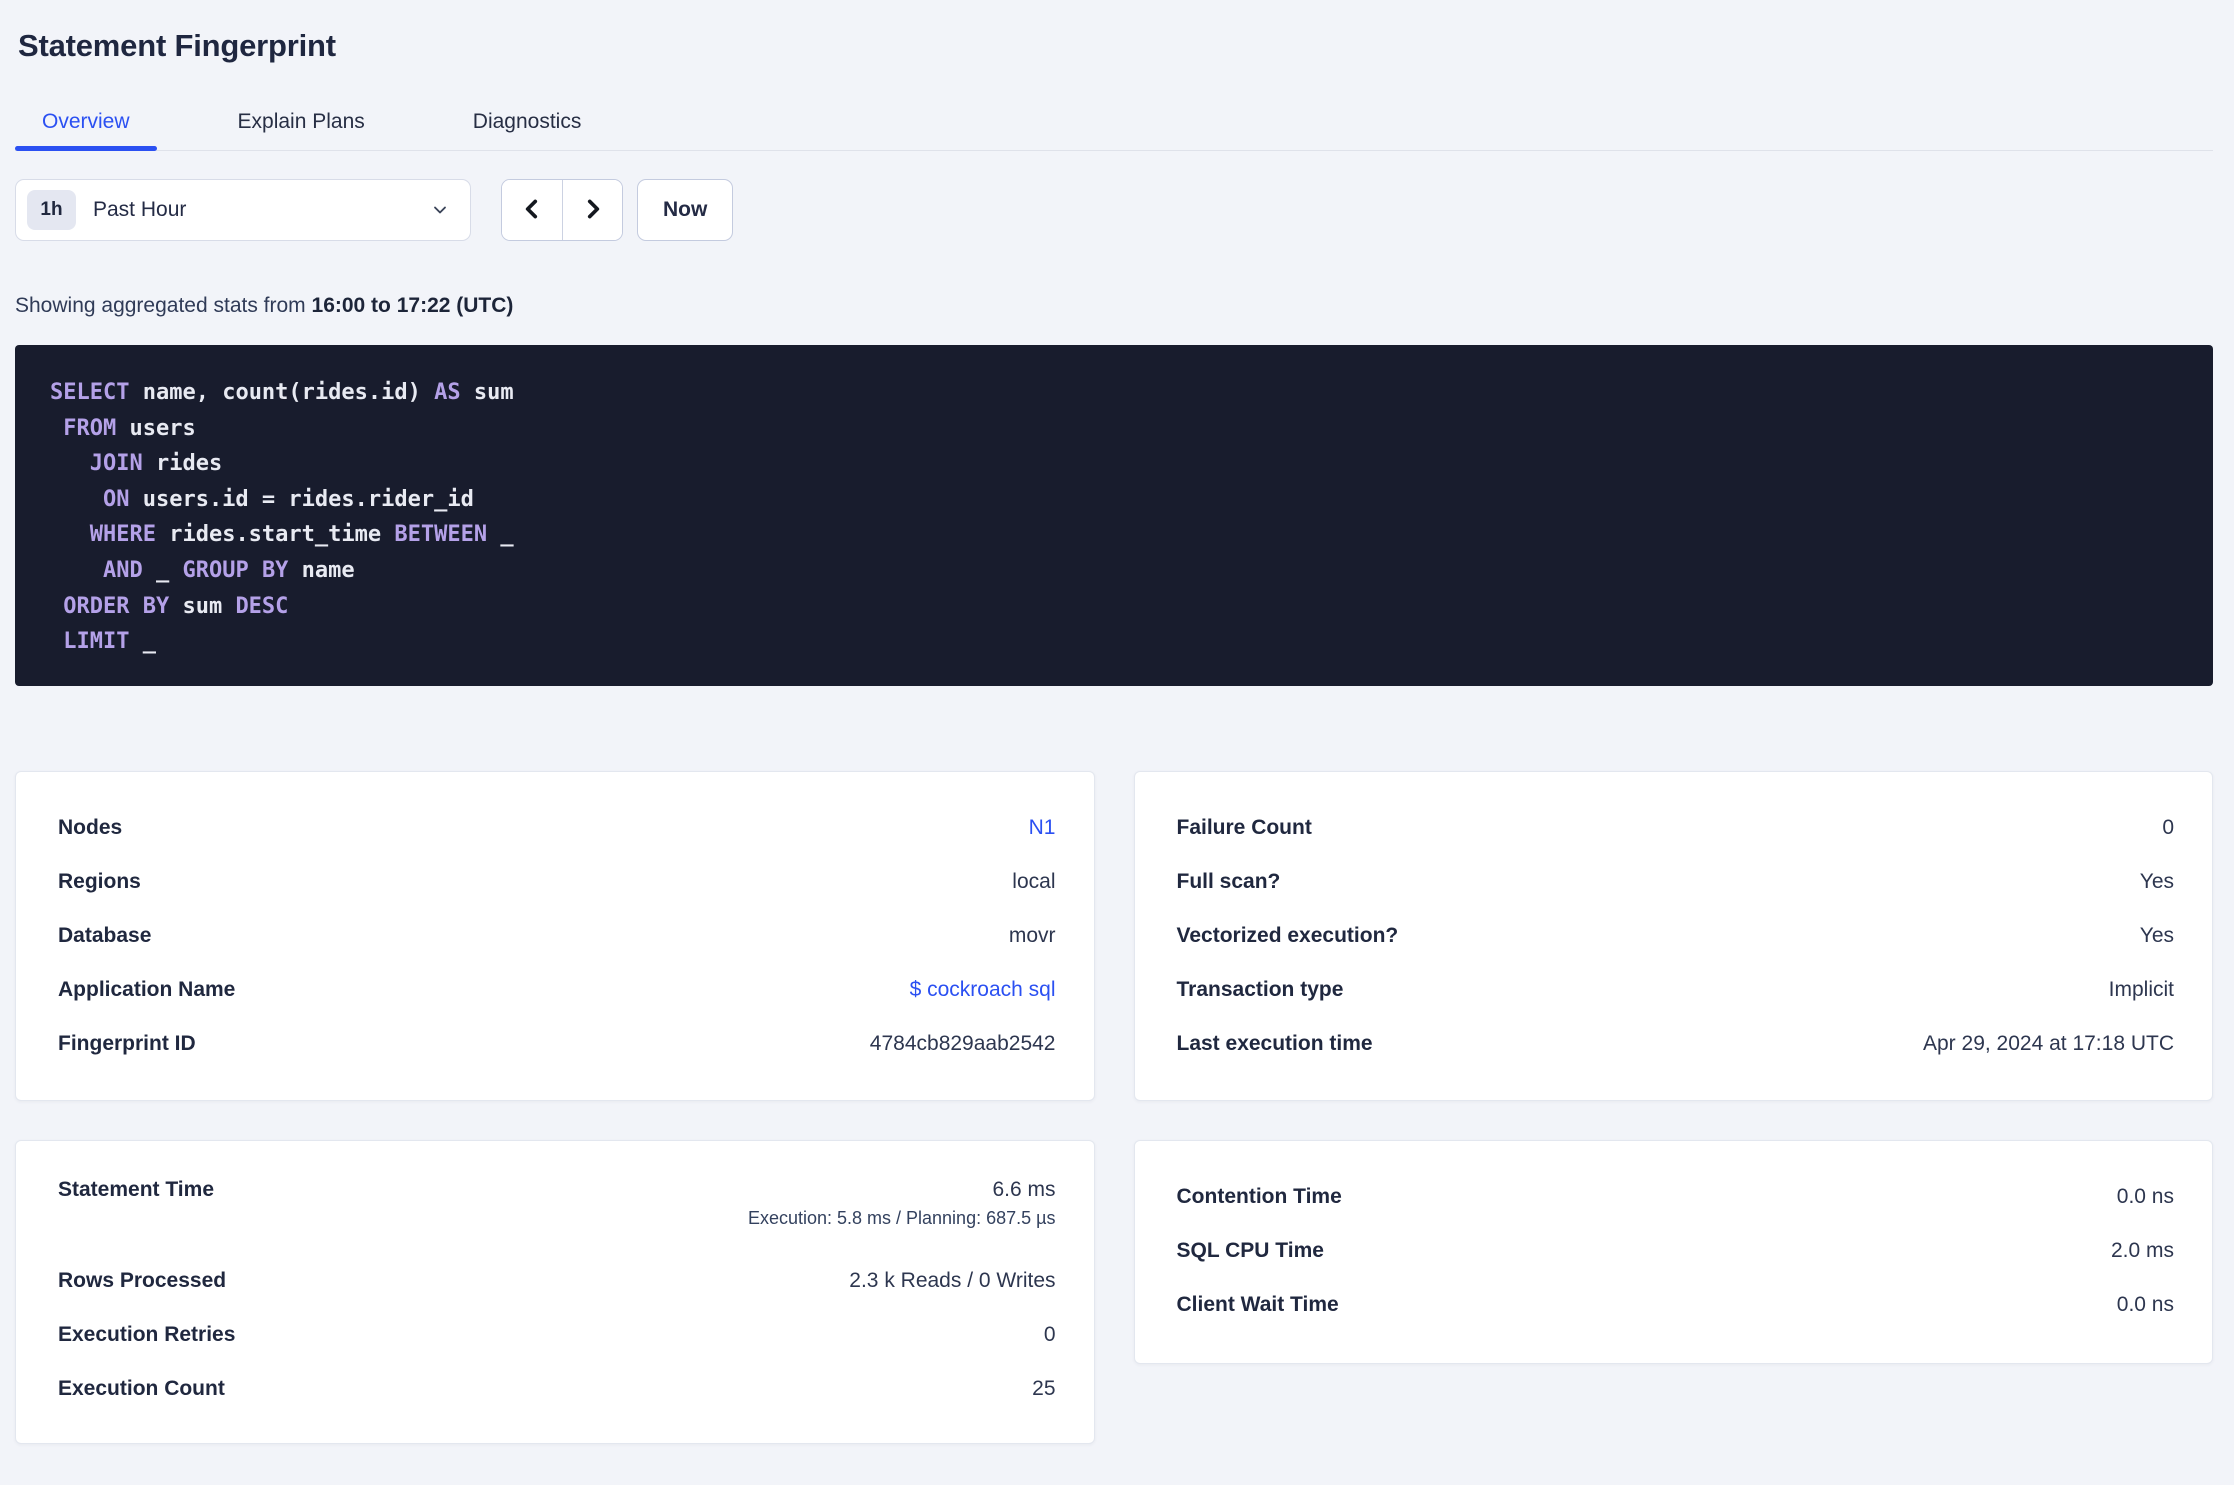 Image resolution: width=2234 pixels, height=1485 pixels. I want to click on stat-value-link: N1, so click(1042, 827).